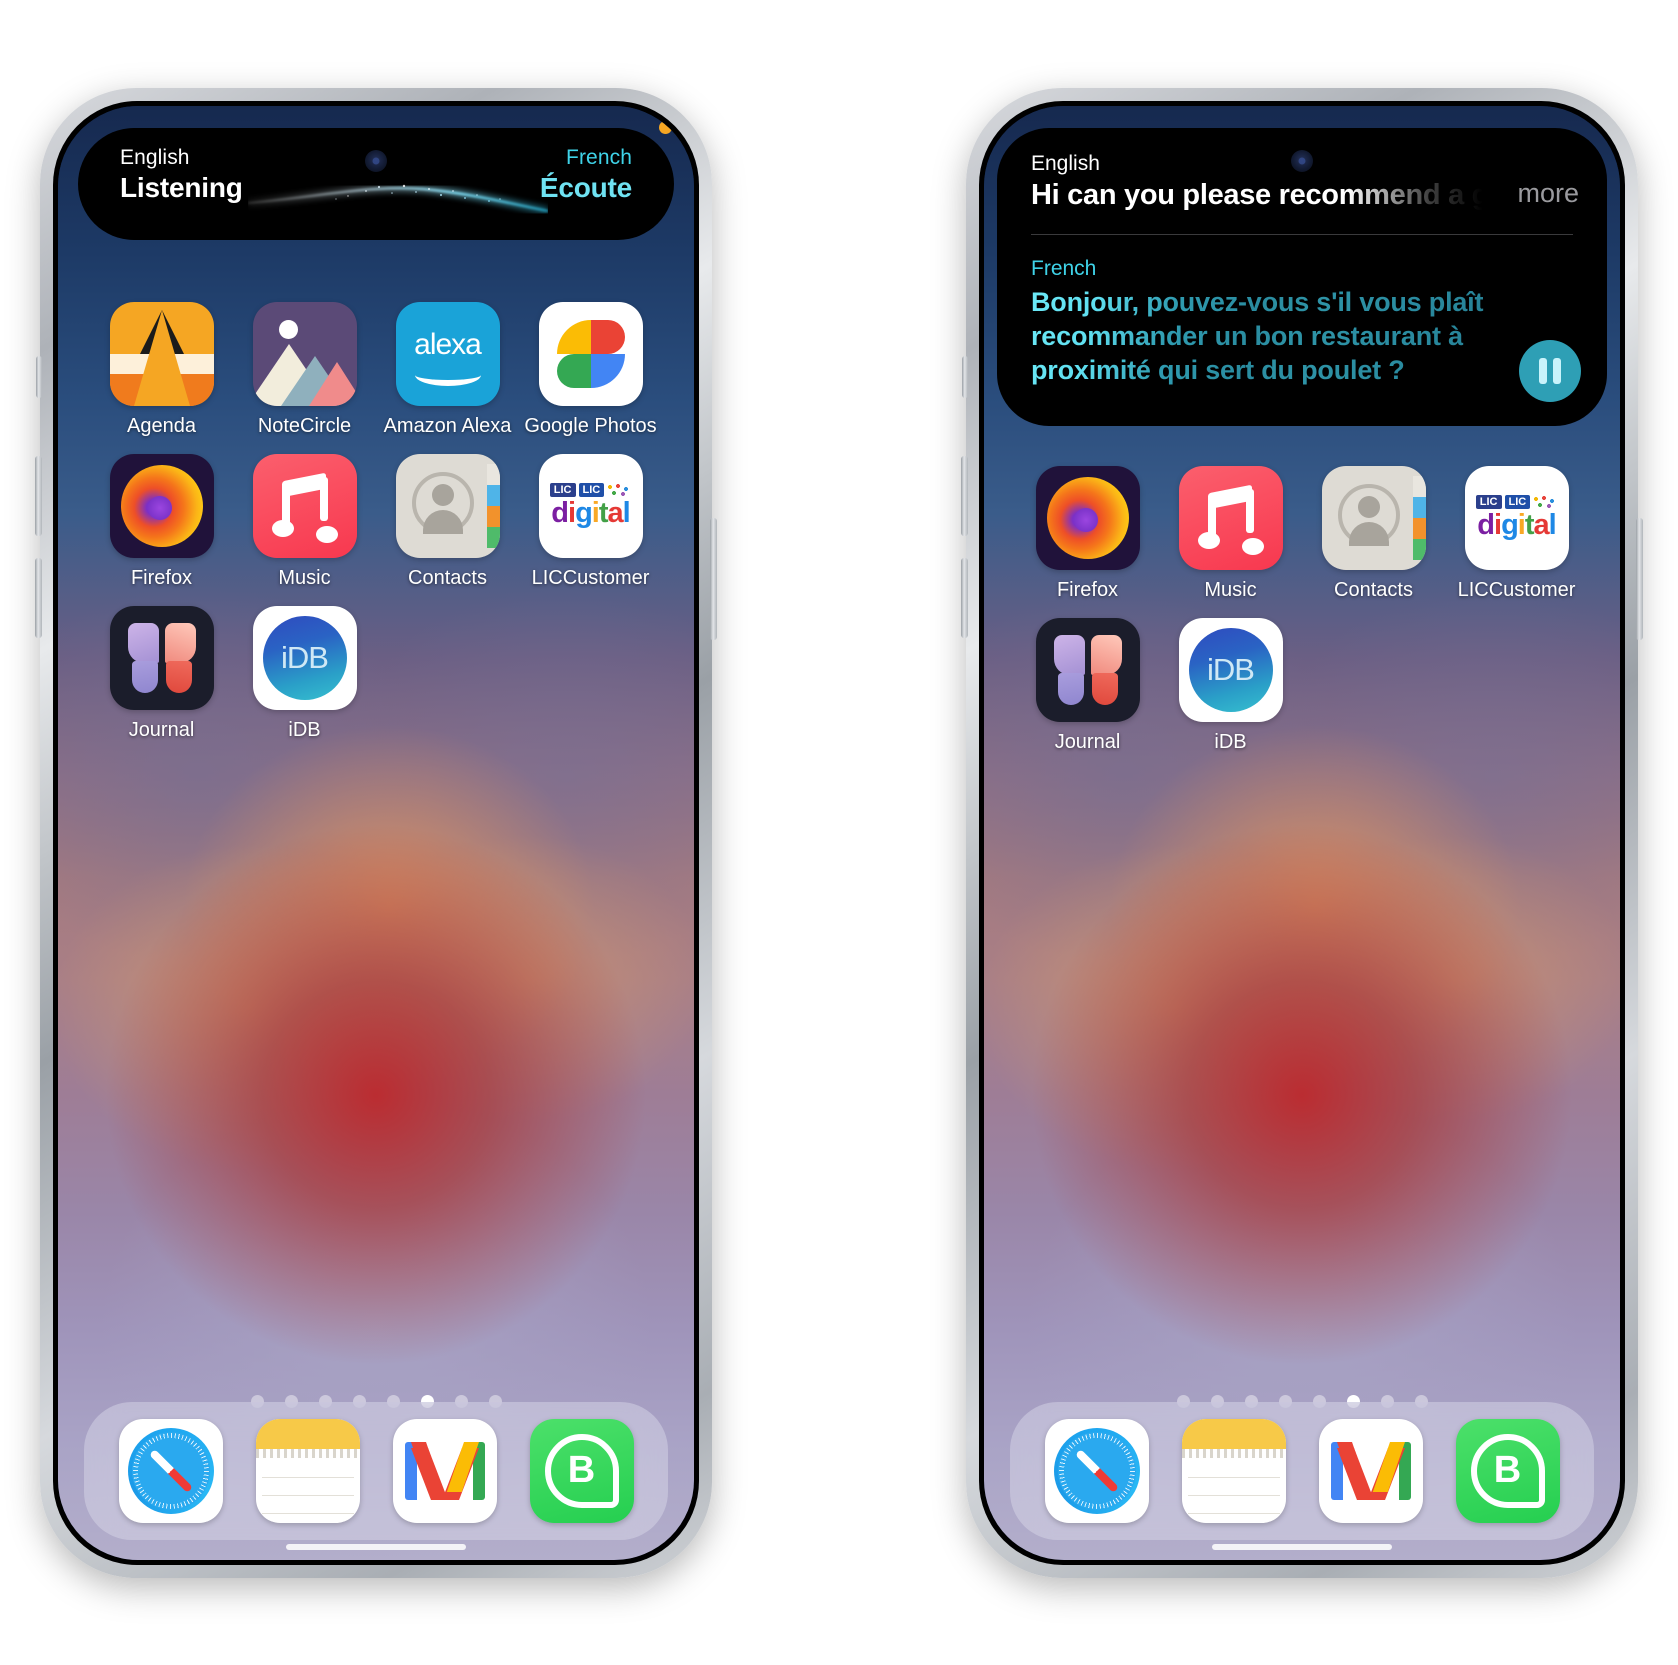 The height and width of the screenshot is (1665, 1678). I want to click on app-icon-notecircle: NoteCircle, so click(304, 369).